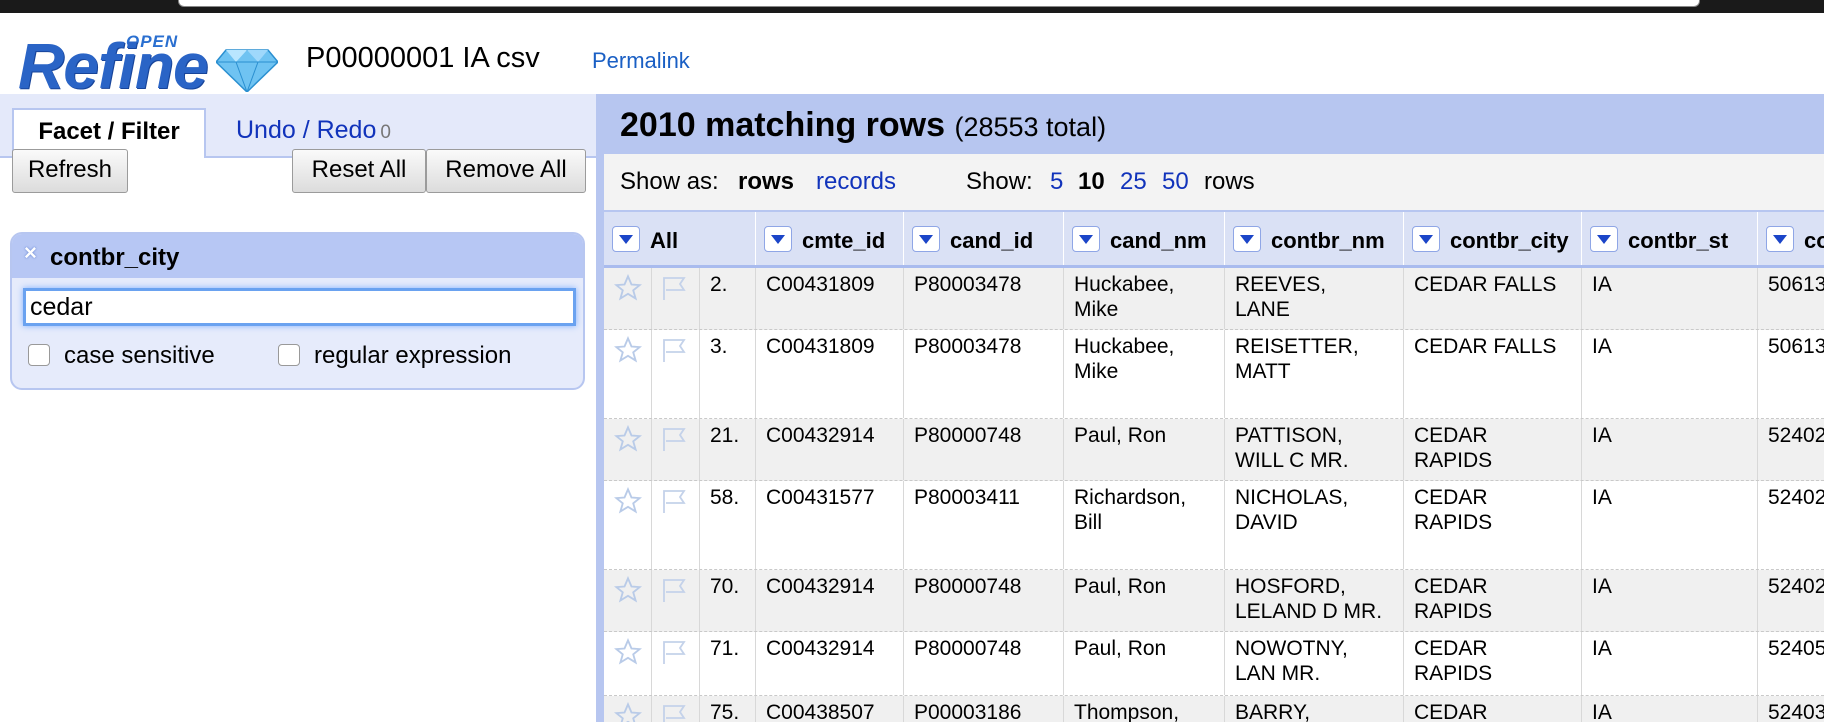 This screenshot has width=1824, height=722. Describe the element at coordinates (506, 171) in the screenshot. I see `remove-all-button: Remove All` at that location.